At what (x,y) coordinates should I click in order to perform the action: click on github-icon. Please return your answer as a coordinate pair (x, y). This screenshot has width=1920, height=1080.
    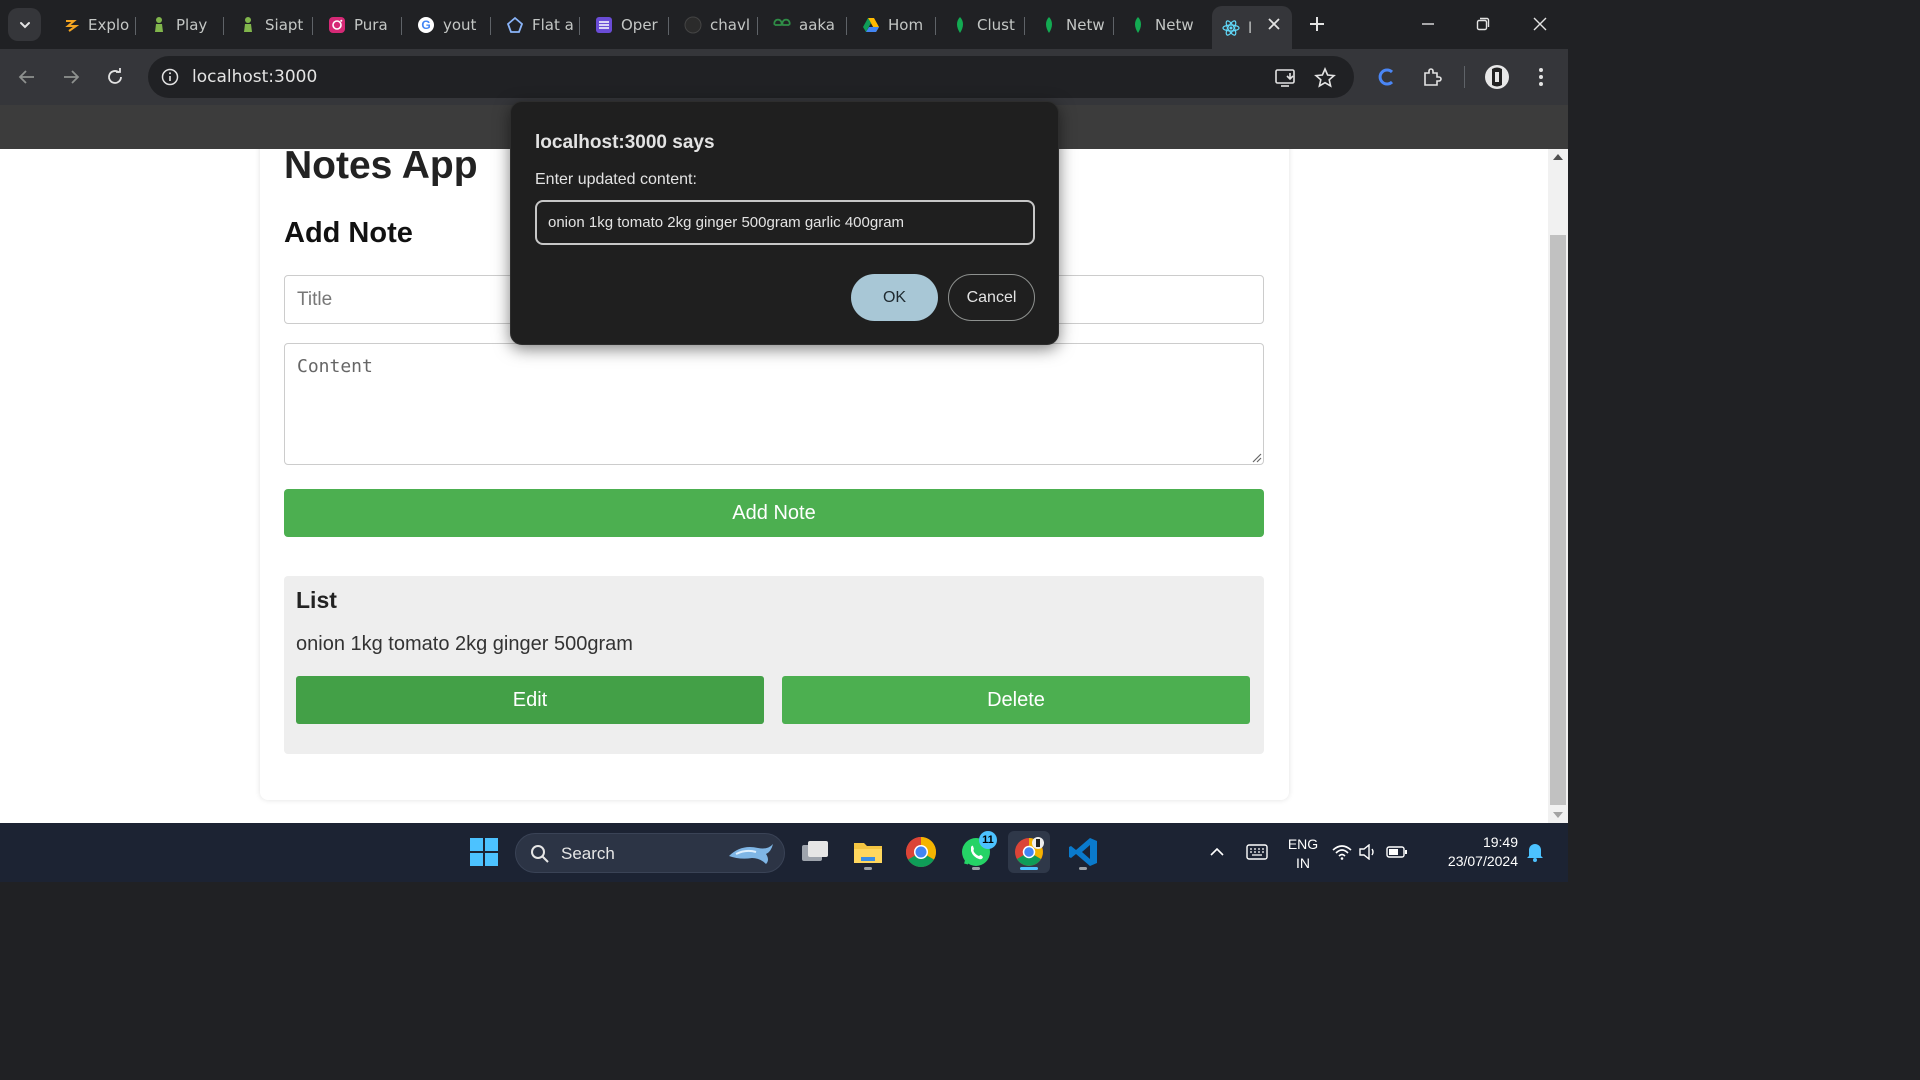
    Looking at the image, I should click on (693, 25).